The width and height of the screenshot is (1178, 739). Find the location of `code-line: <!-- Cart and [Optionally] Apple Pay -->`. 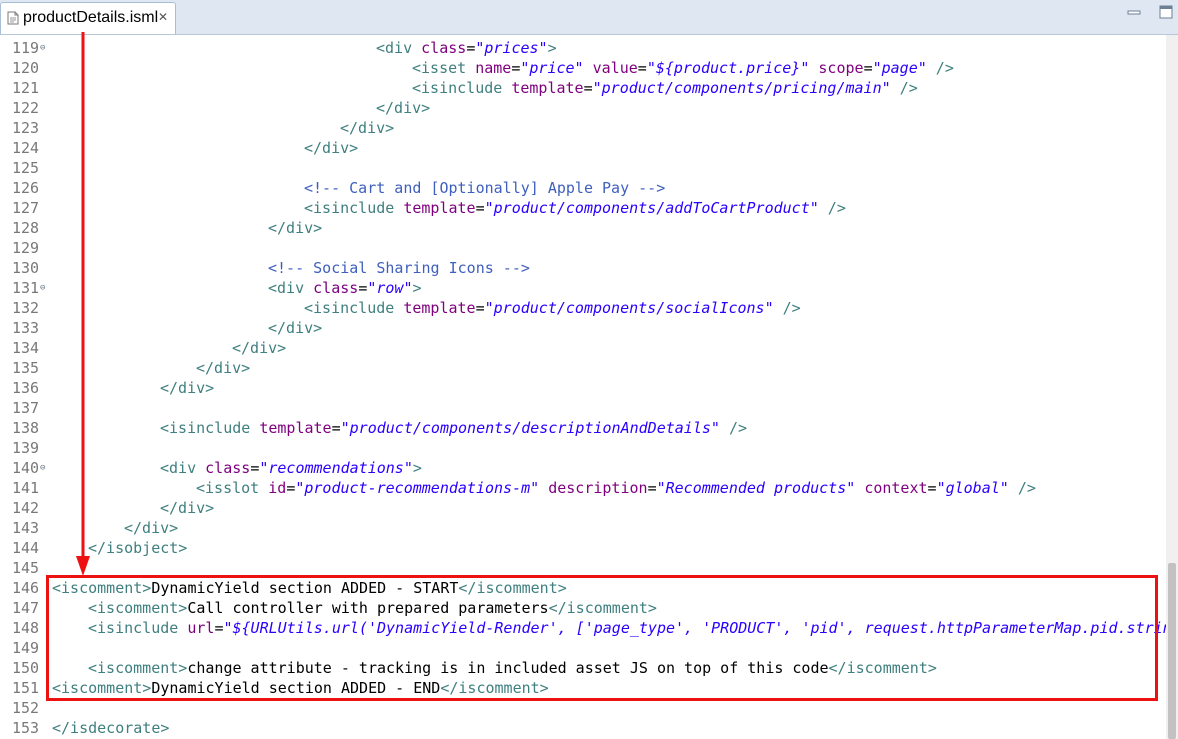

code-line: <!-- Cart and [Optionally] Apple Pay --> is located at coordinates (484, 188).